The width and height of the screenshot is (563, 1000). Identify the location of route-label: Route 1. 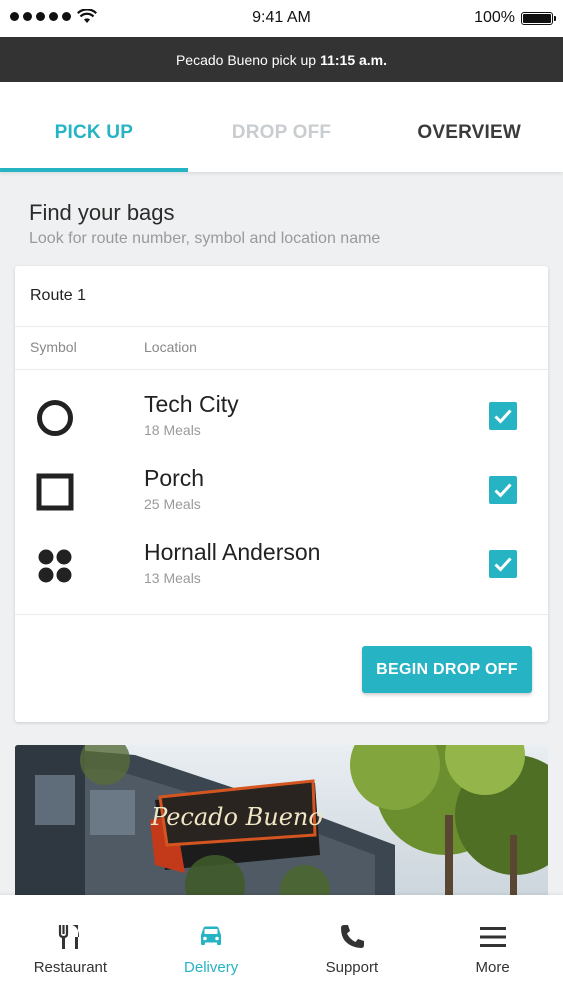
(58, 295).